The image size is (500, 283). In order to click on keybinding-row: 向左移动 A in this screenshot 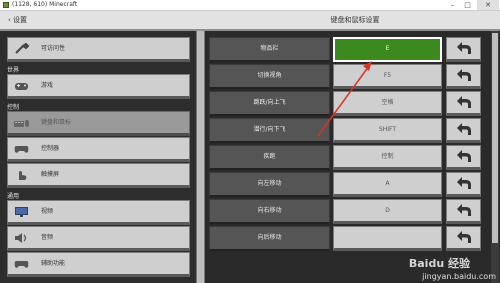, I will do `click(352, 184)`.